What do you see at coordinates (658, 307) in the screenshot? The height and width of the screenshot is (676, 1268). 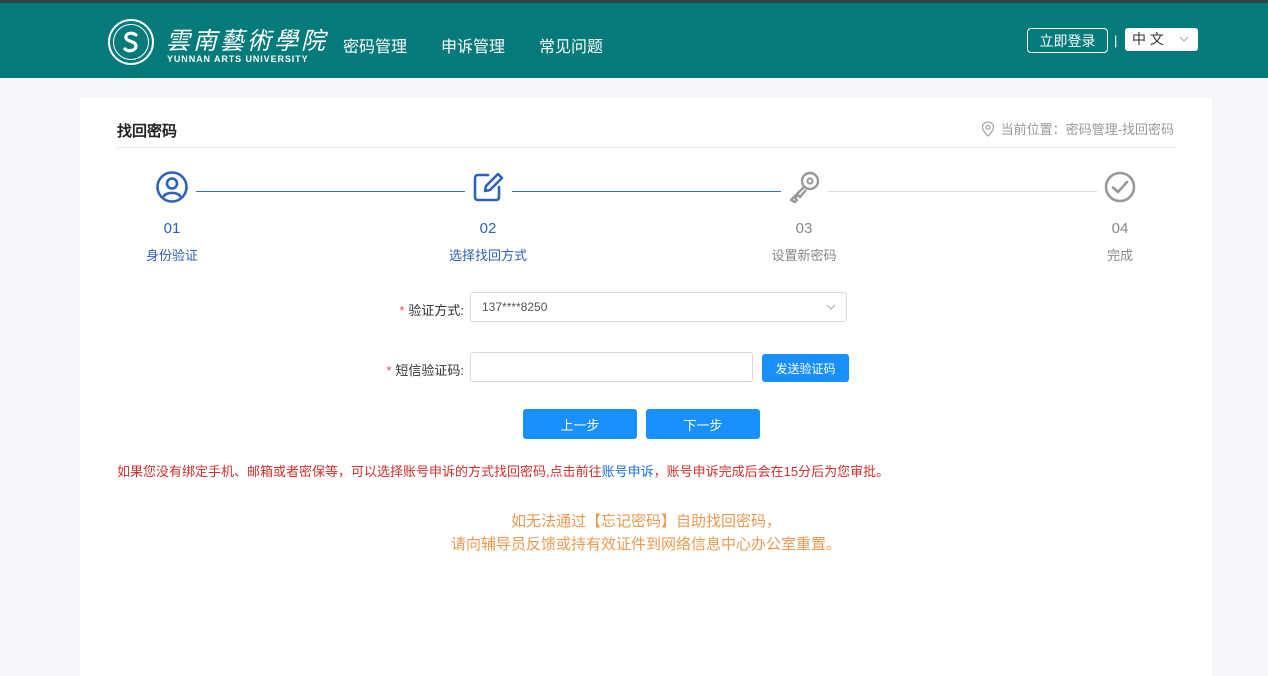 I see `verification-method-select: 137****8250` at bounding box center [658, 307].